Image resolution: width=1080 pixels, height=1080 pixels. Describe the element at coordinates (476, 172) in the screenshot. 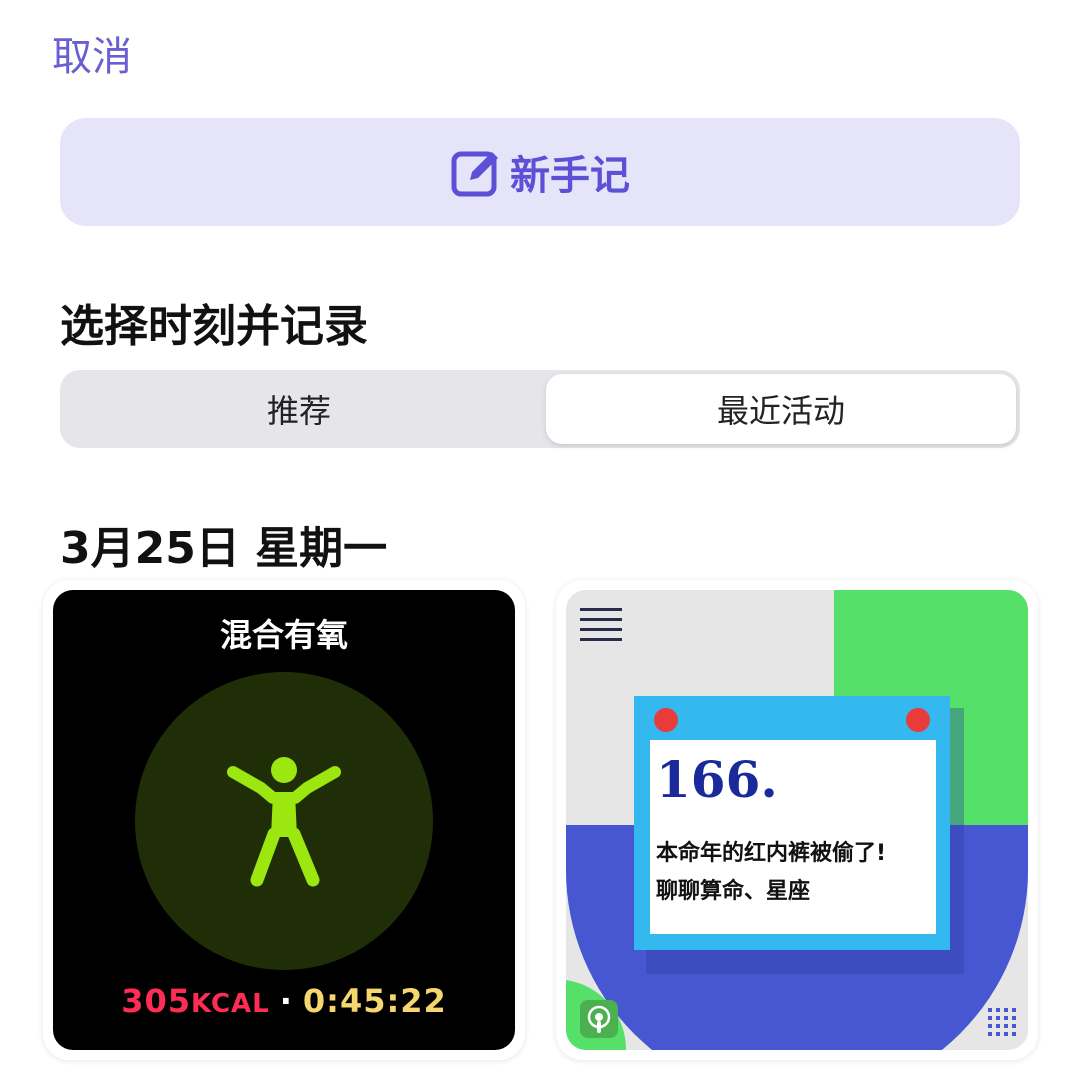

I see `compose-icon` at that location.